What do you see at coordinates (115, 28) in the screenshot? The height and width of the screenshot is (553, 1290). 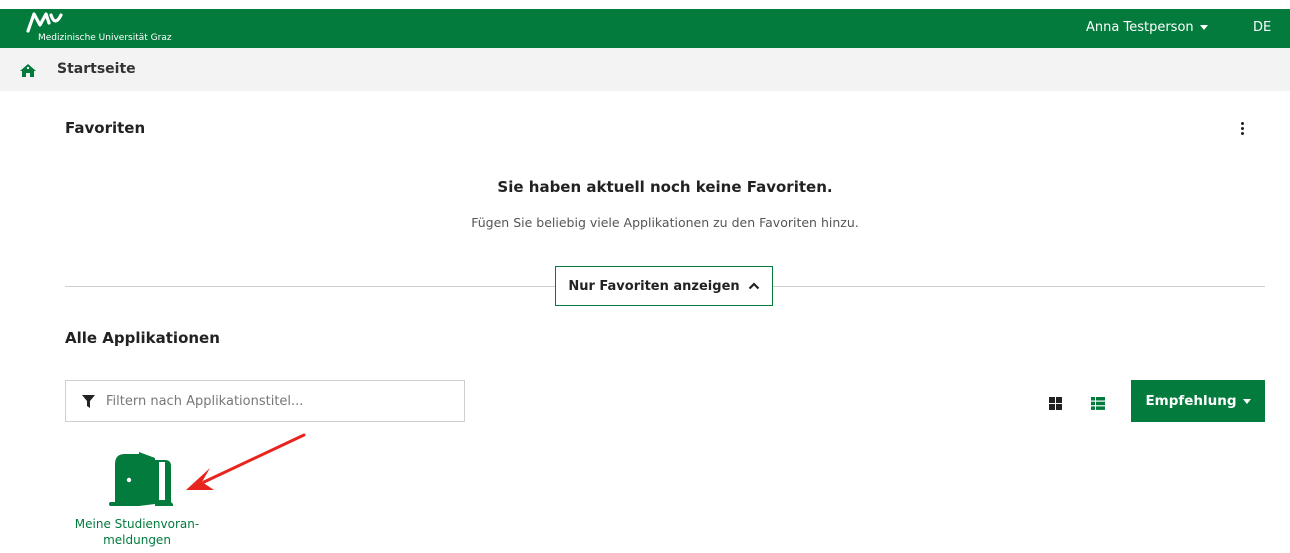 I see `university-logo: Medizinische Universität Graz` at bounding box center [115, 28].